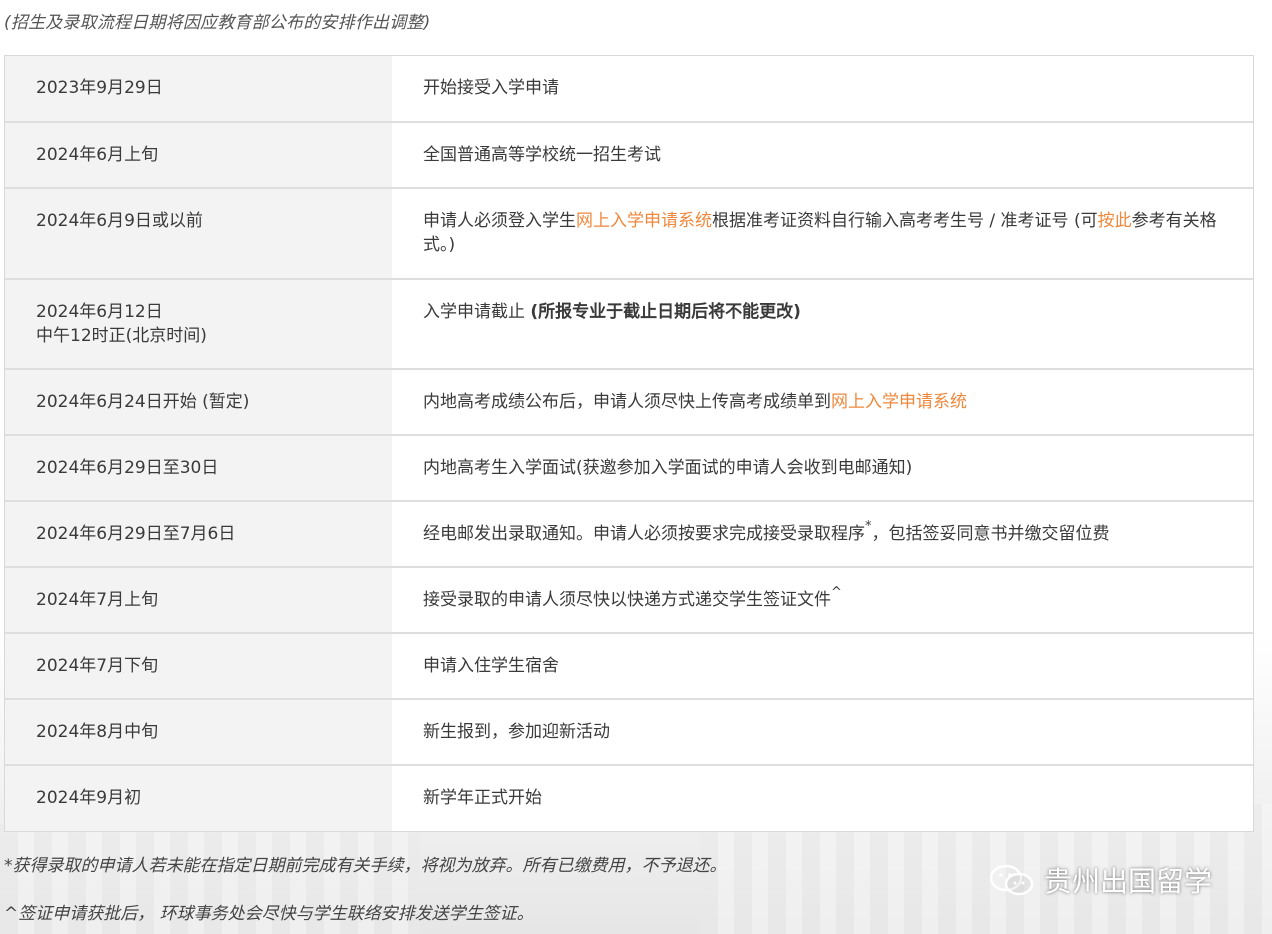 The width and height of the screenshot is (1272, 934). Describe the element at coordinates (1011, 880) in the screenshot. I see `wechat-icon` at that location.